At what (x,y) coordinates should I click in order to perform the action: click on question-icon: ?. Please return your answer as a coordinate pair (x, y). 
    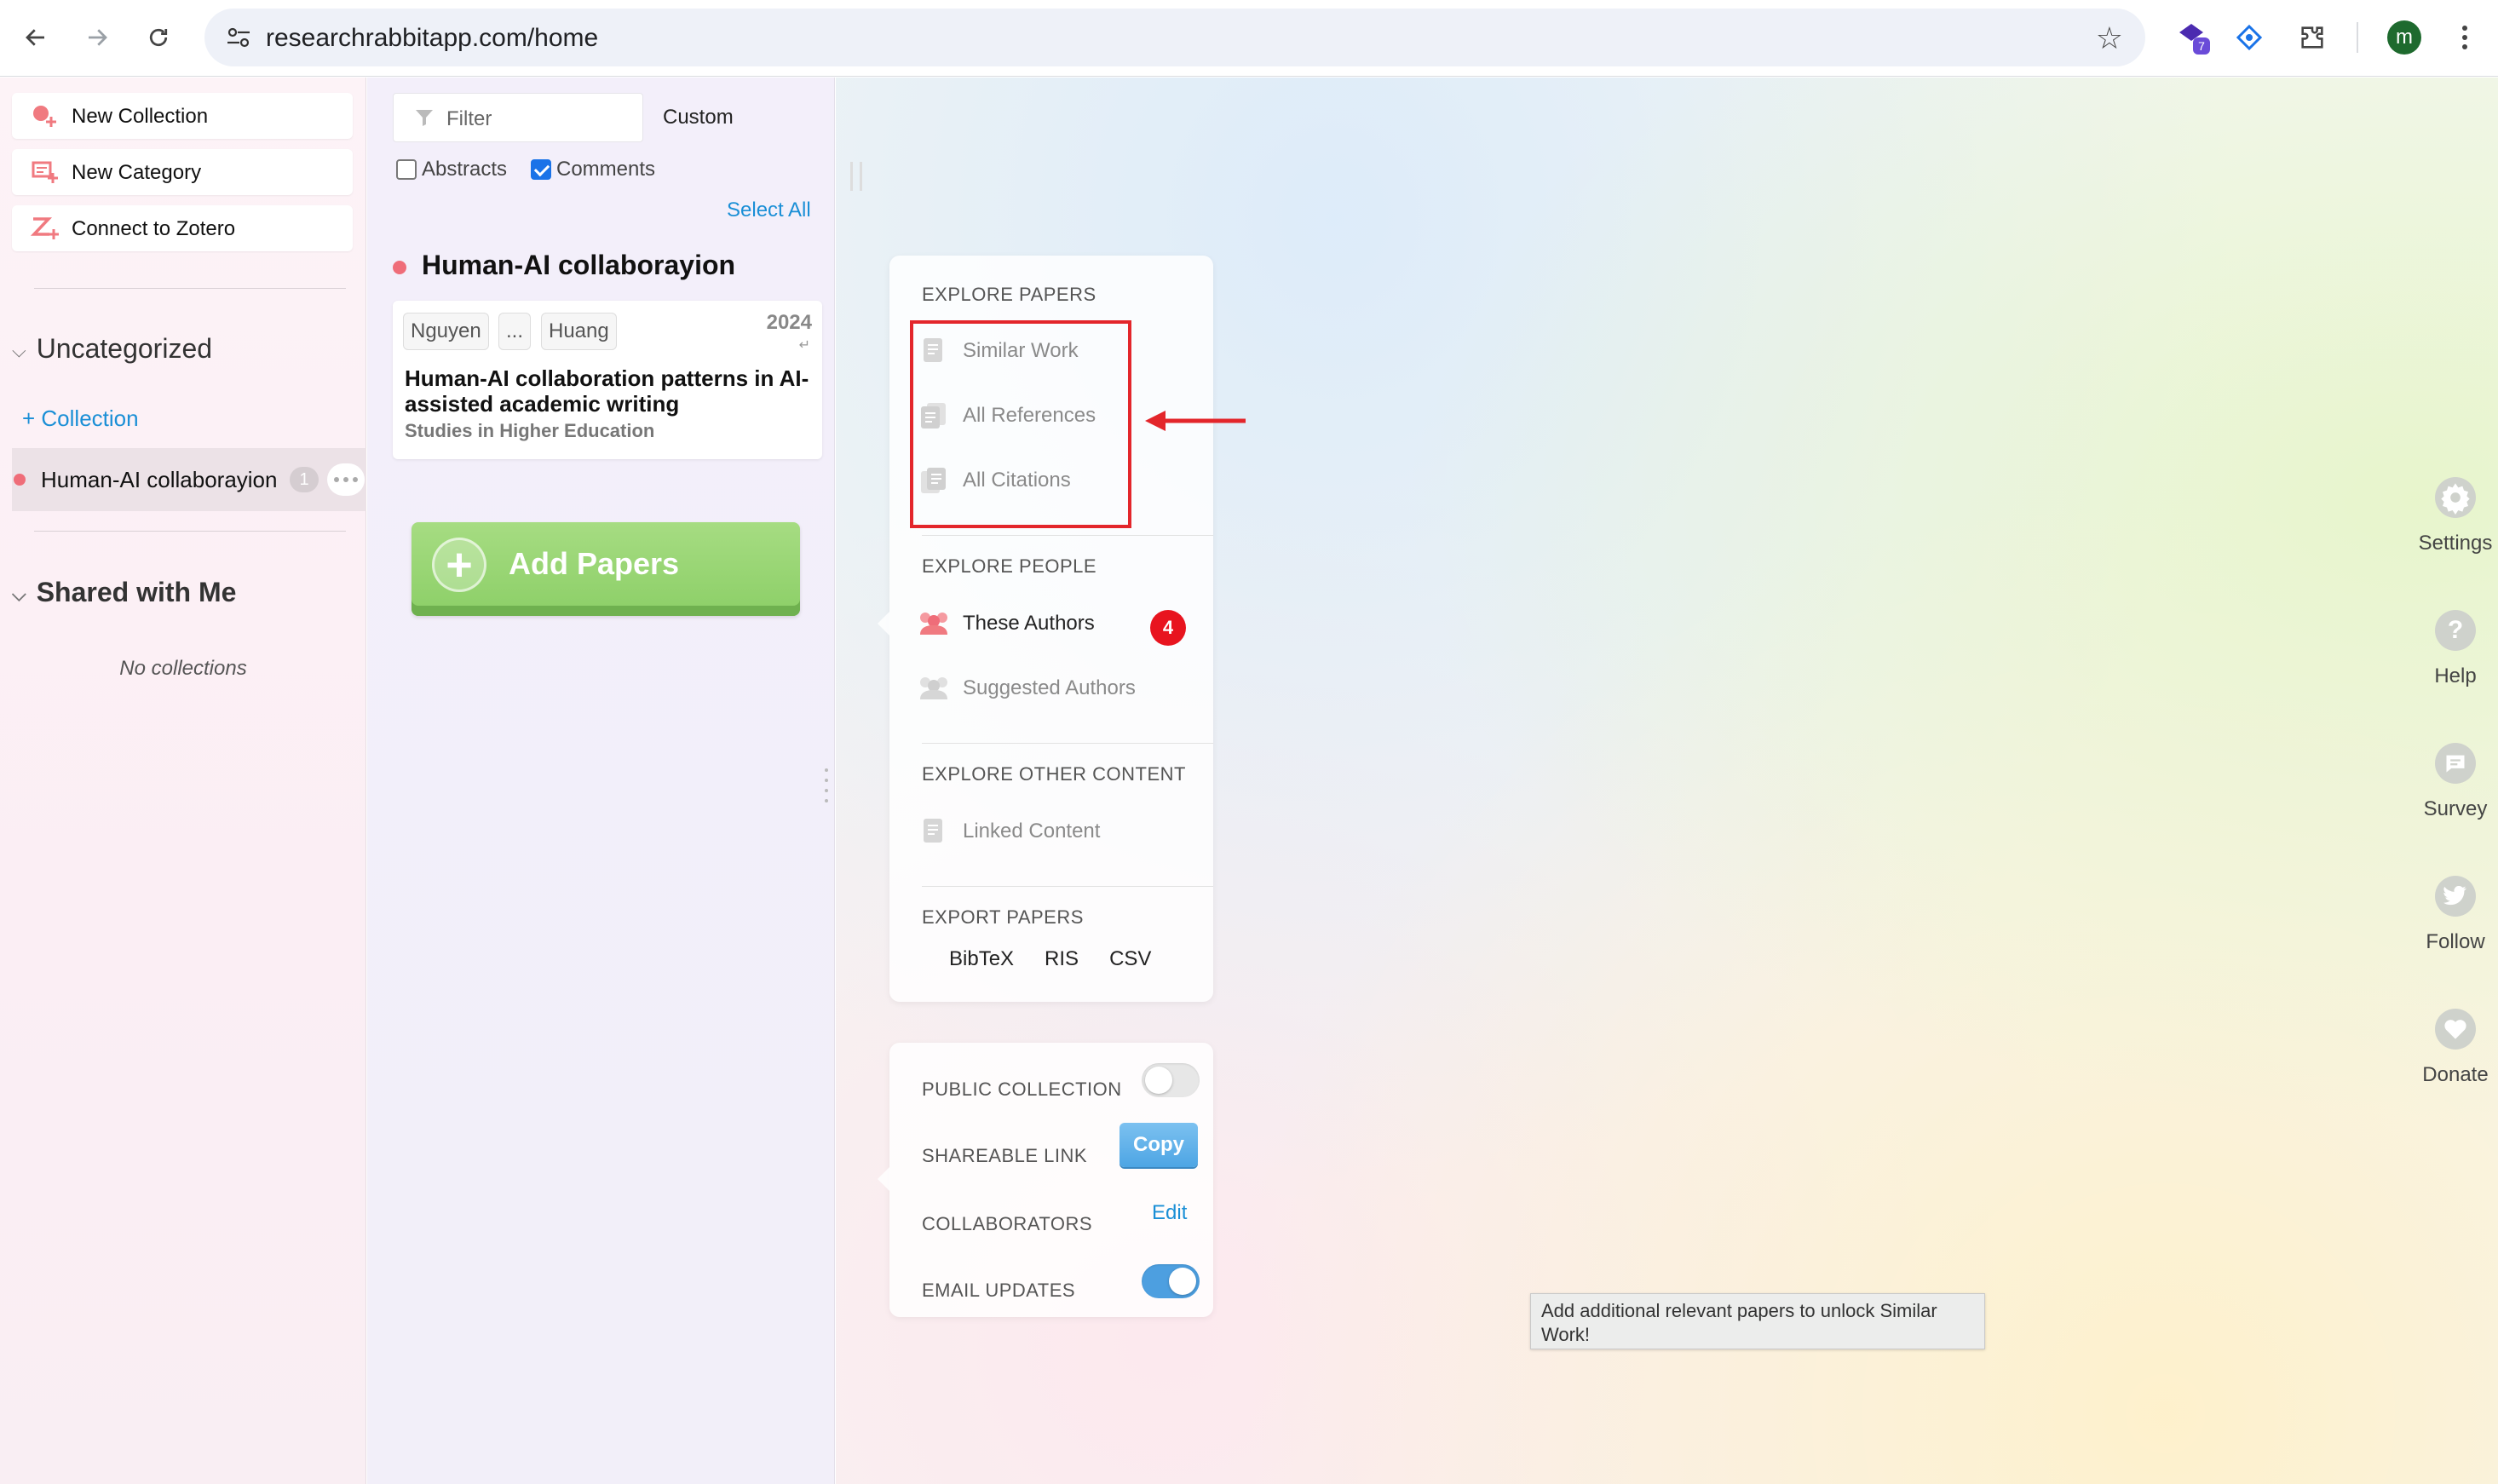
    Looking at the image, I should click on (2455, 630).